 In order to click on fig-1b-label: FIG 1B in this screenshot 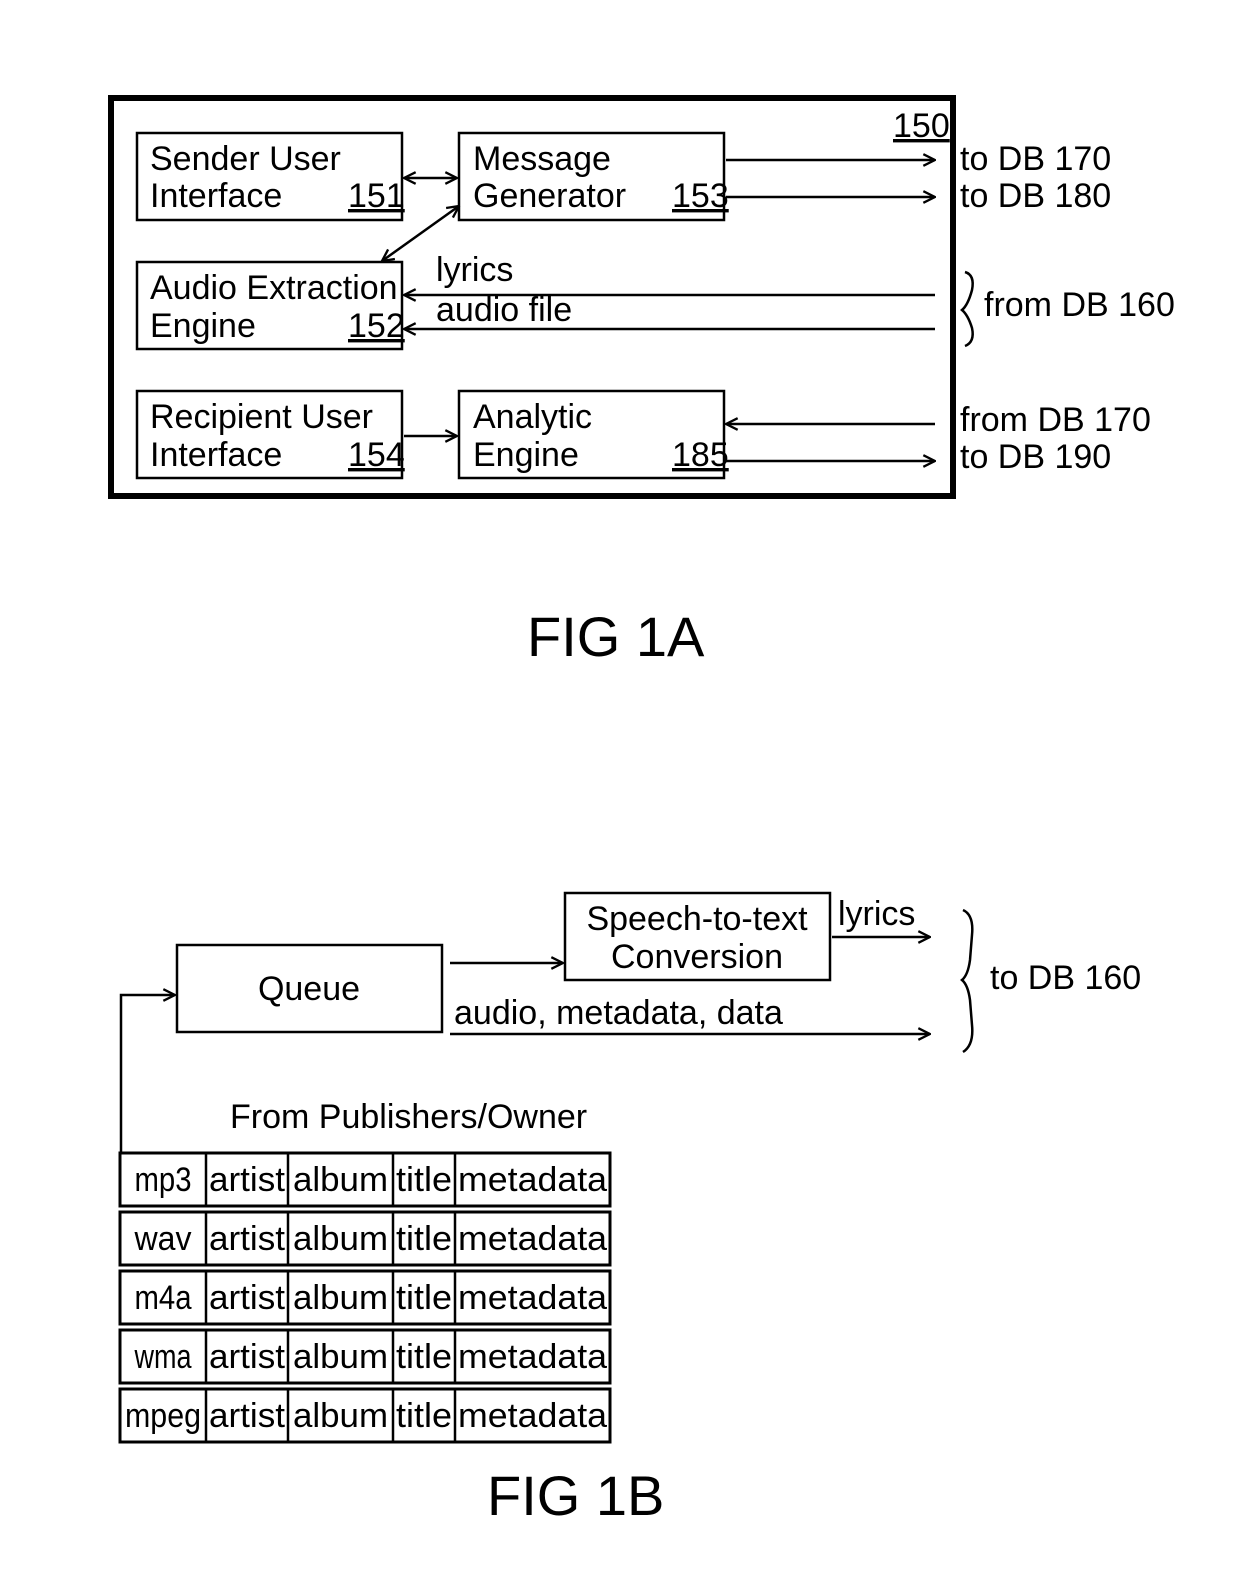, I will do `click(575, 1495)`.